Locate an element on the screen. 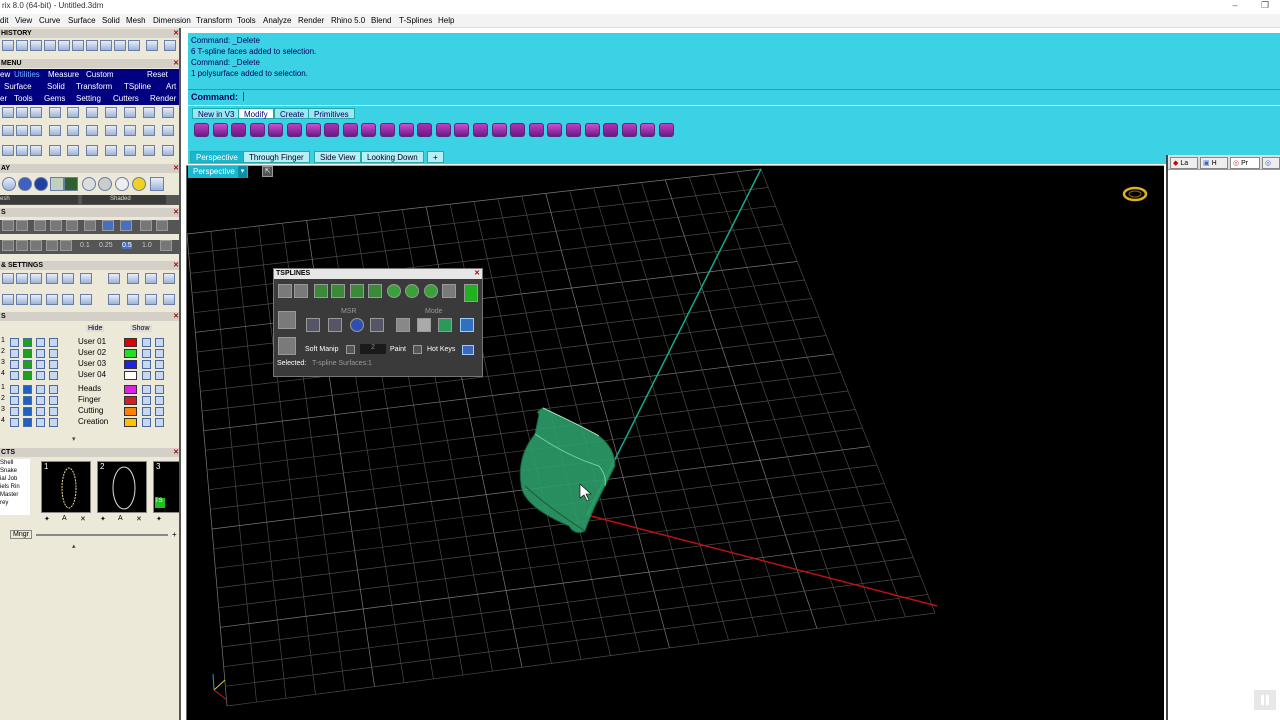 The height and width of the screenshot is (720, 1280). menu-surface: Surface is located at coordinates (18, 86).